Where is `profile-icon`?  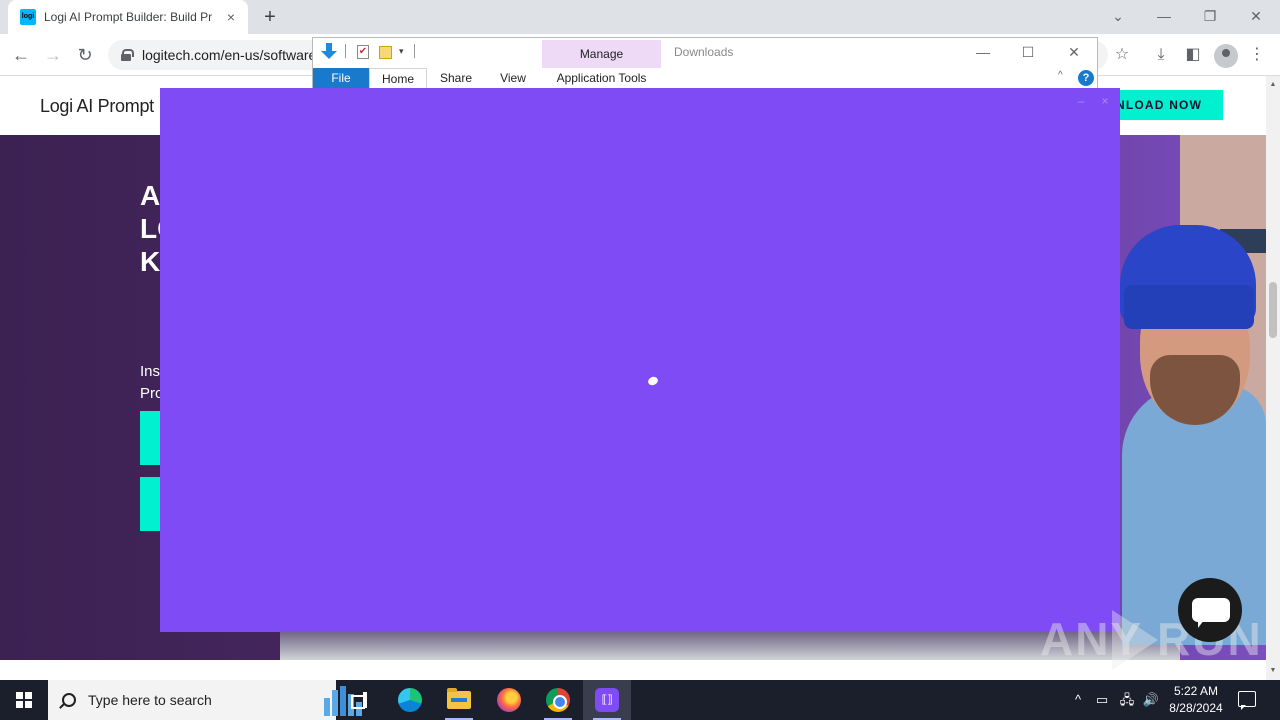
profile-icon is located at coordinates (1226, 56).